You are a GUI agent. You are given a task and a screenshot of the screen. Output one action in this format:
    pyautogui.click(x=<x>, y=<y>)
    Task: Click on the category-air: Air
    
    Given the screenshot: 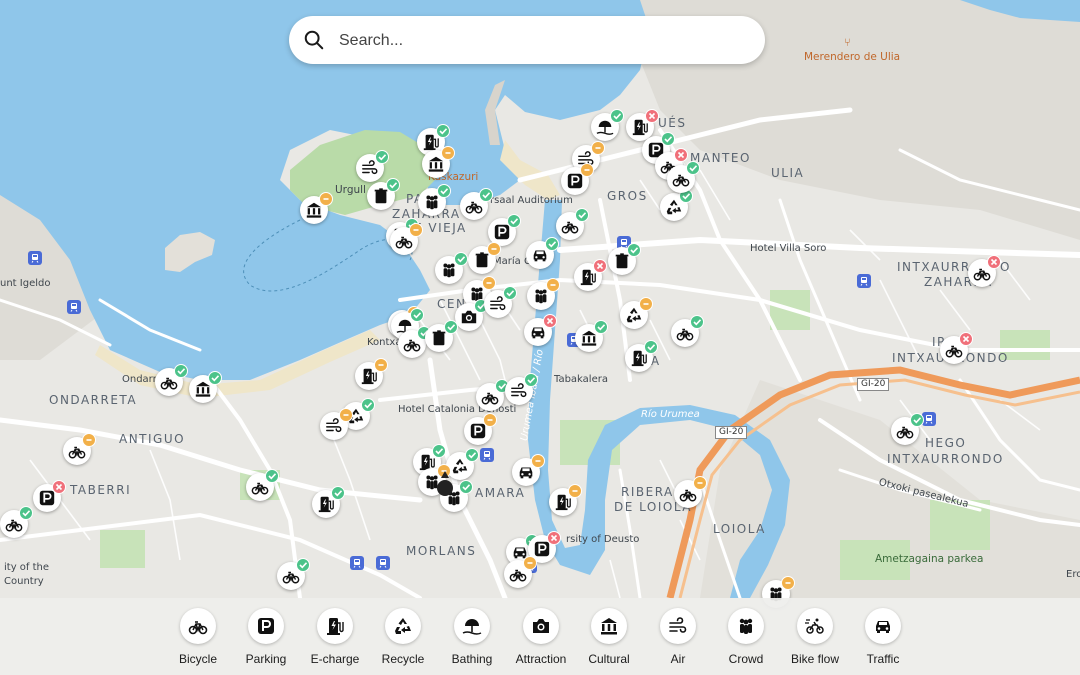 What is the action you would take?
    pyautogui.click(x=678, y=638)
    